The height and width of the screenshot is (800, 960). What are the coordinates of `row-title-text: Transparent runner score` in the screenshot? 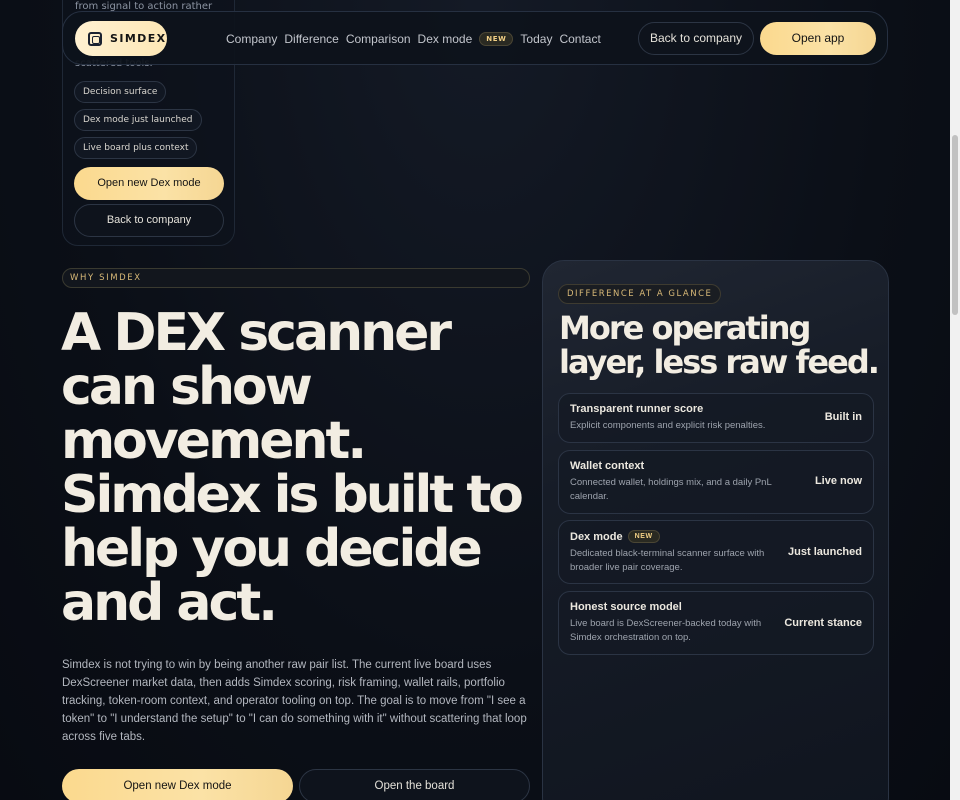 It's located at (637, 409).